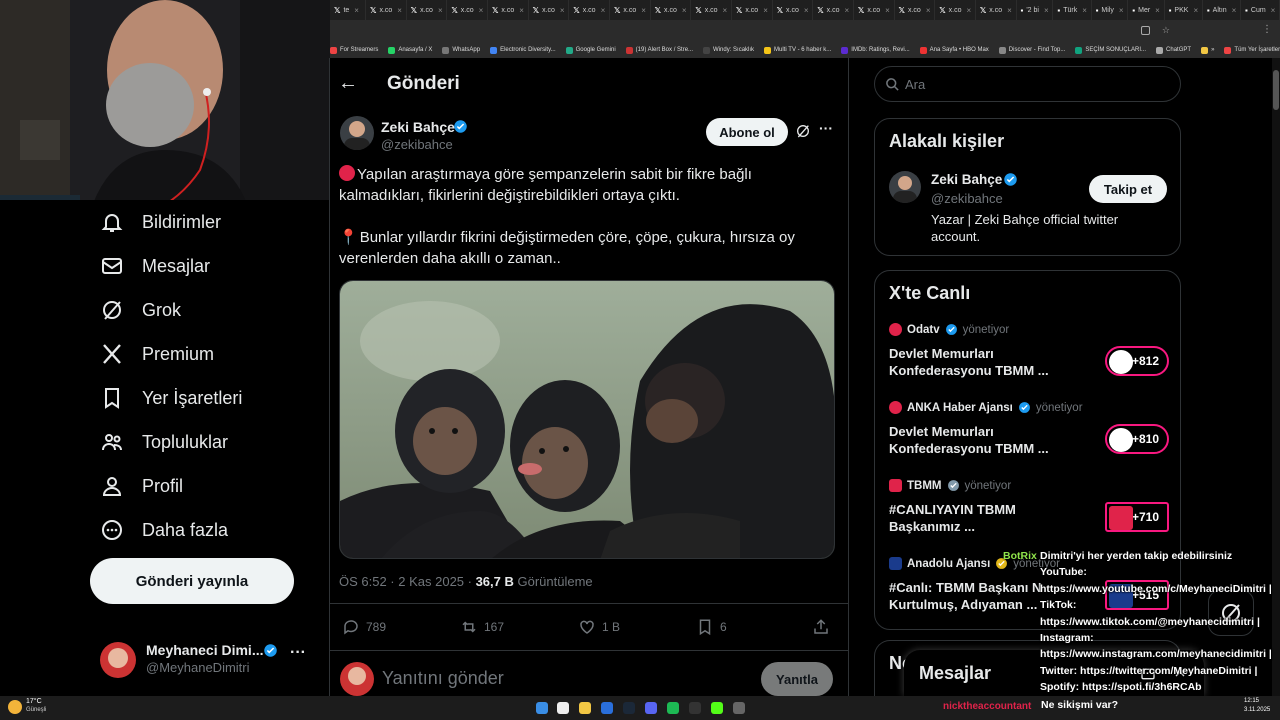  I want to click on bookmark-item: For Streamers, so click(354, 50).